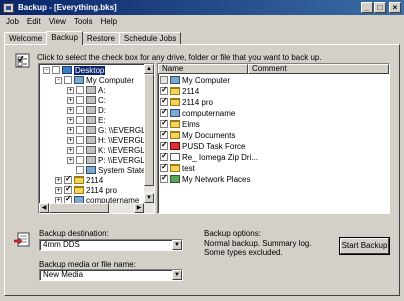 The width and height of the screenshot is (404, 301). I want to click on backup-destination-select: 4mm DDS ▼, so click(111, 245).